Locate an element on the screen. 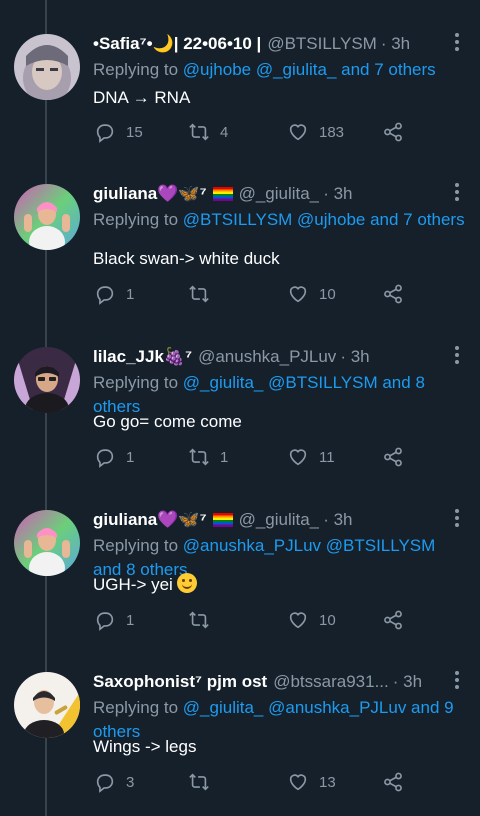  tweet-actions: 15 4 183 is located at coordinates (254, 132).